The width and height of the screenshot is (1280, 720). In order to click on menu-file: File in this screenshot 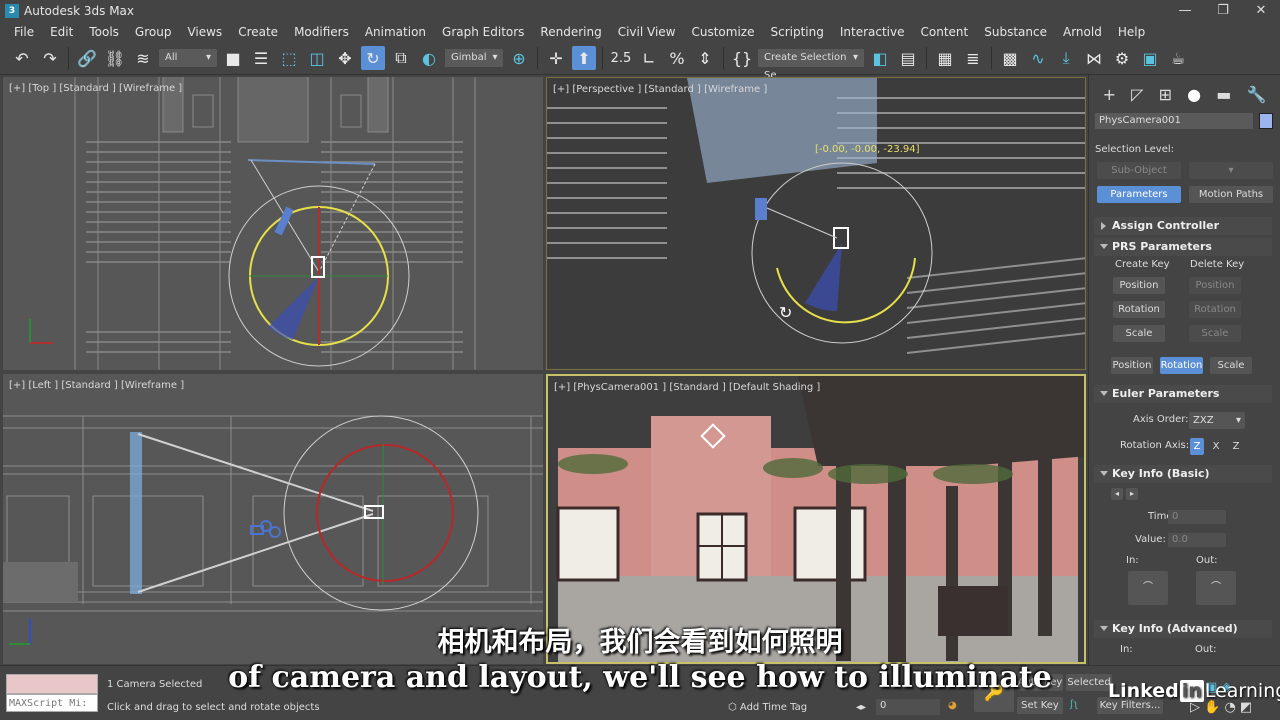, I will do `click(24, 32)`.